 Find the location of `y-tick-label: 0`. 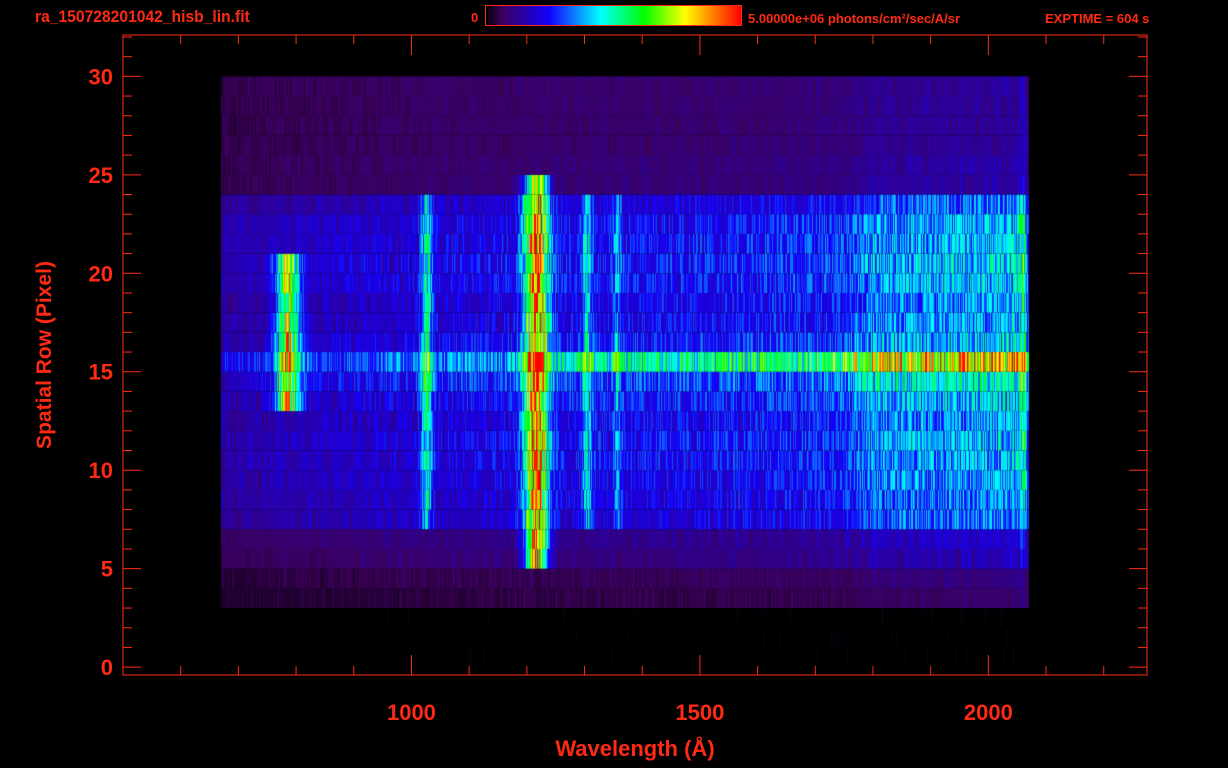

y-tick-label: 0 is located at coordinates (107, 667).